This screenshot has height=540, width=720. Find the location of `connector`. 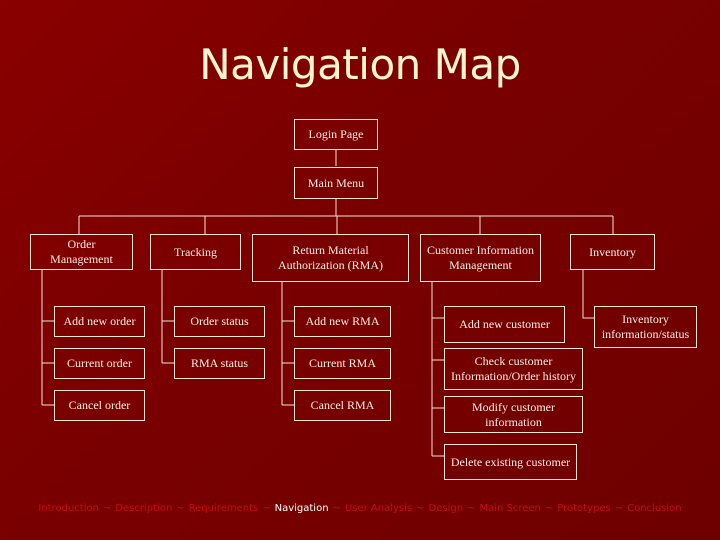

connector is located at coordinates (588, 294).